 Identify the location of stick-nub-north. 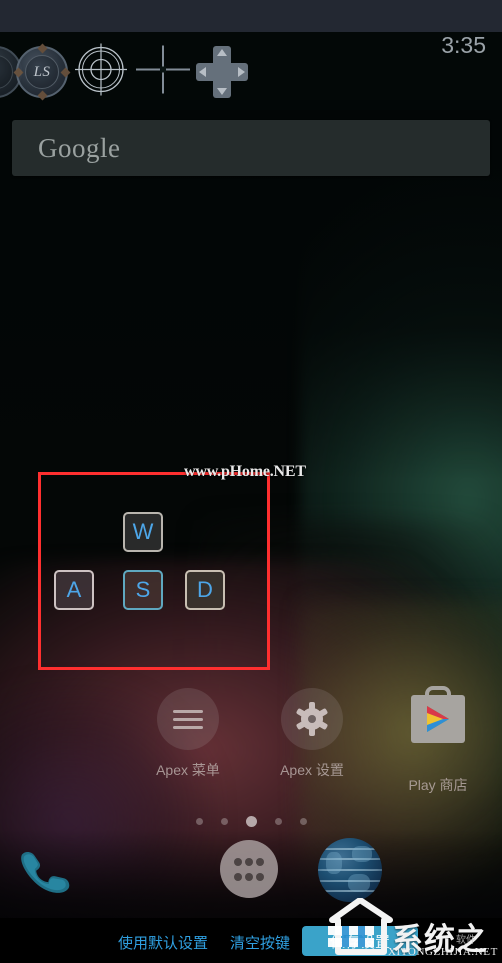
(42, 48).